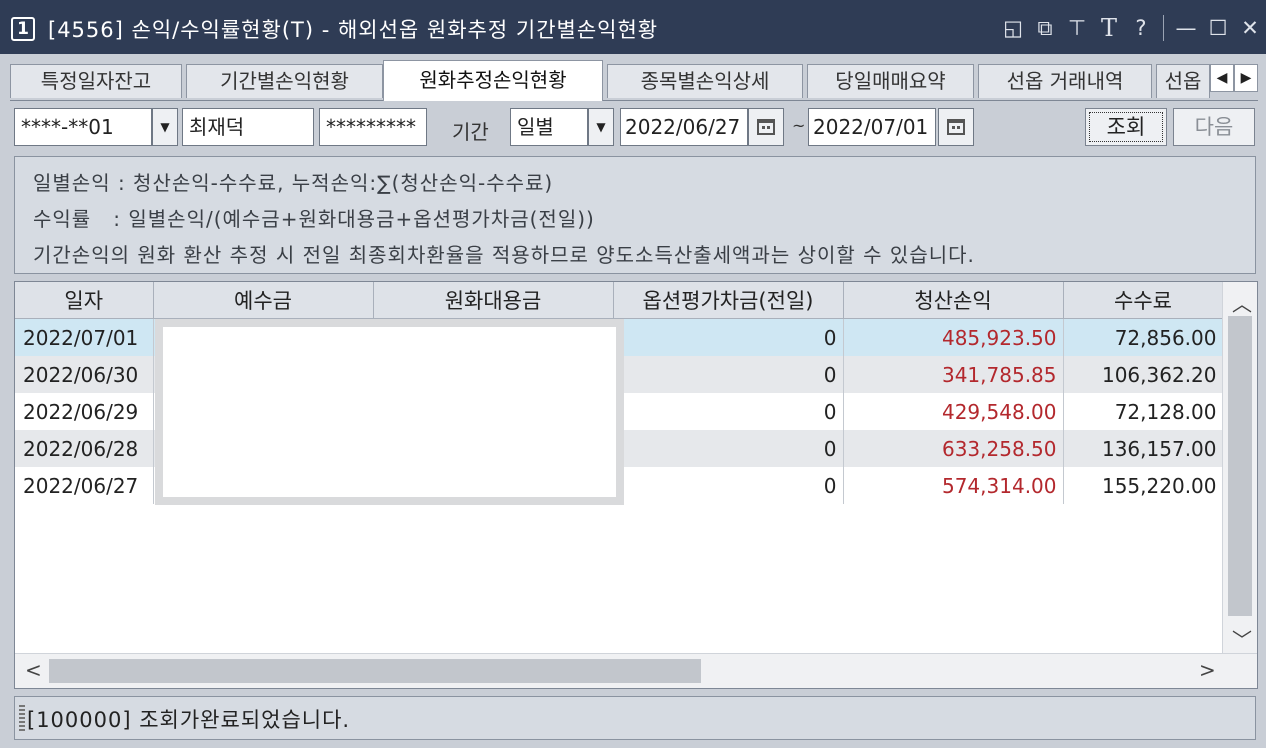 This screenshot has height=748, width=1266. Describe the element at coordinates (1143, 374) in the screenshot. I see `cell-fee: 106,362.20` at that location.